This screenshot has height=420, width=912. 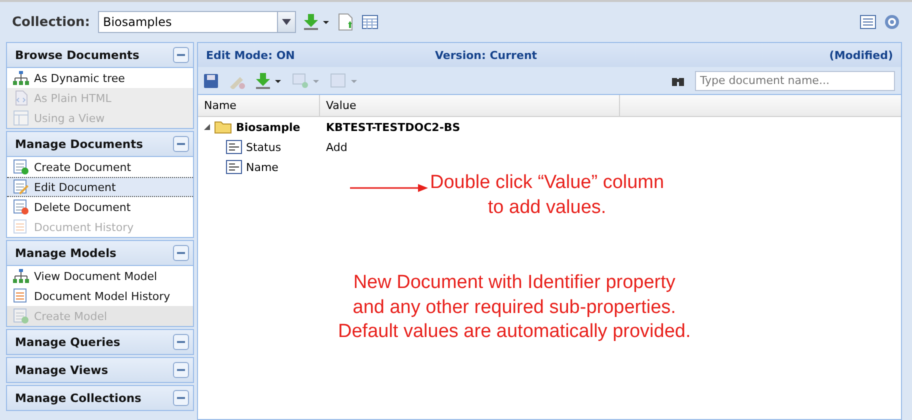 What do you see at coordinates (868, 22) in the screenshot?
I see `list-icon` at bounding box center [868, 22].